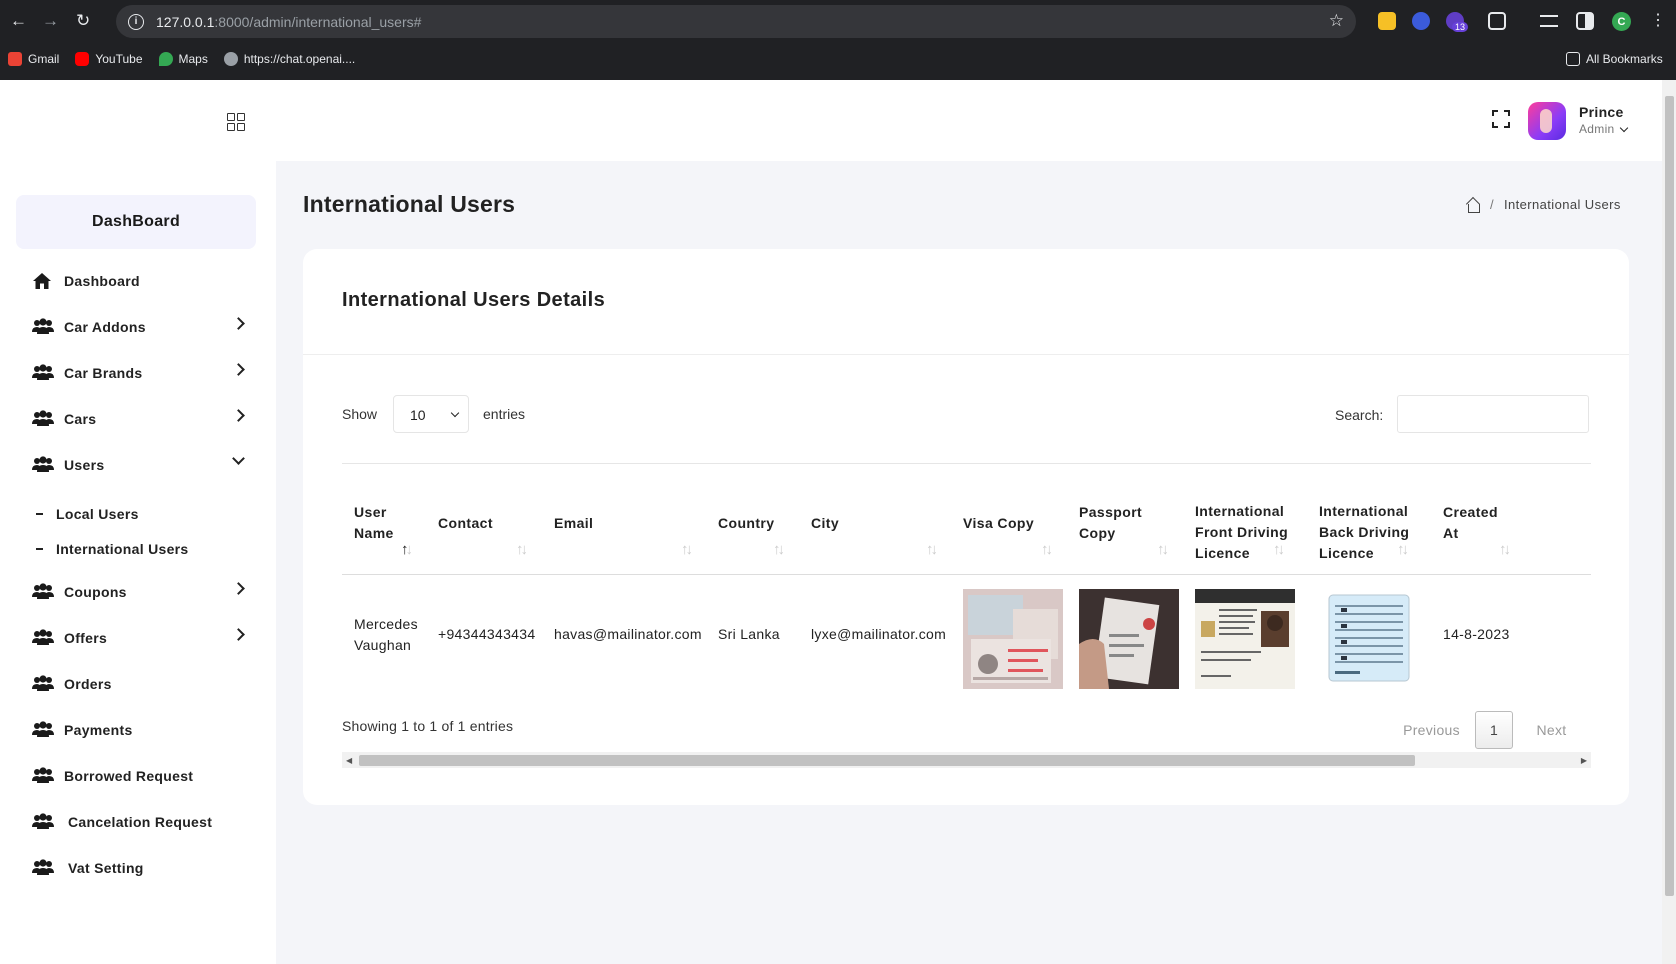 The image size is (1676, 964). What do you see at coordinates (487, 634) in the screenshot?
I see `cell-contact: +94344343434` at bounding box center [487, 634].